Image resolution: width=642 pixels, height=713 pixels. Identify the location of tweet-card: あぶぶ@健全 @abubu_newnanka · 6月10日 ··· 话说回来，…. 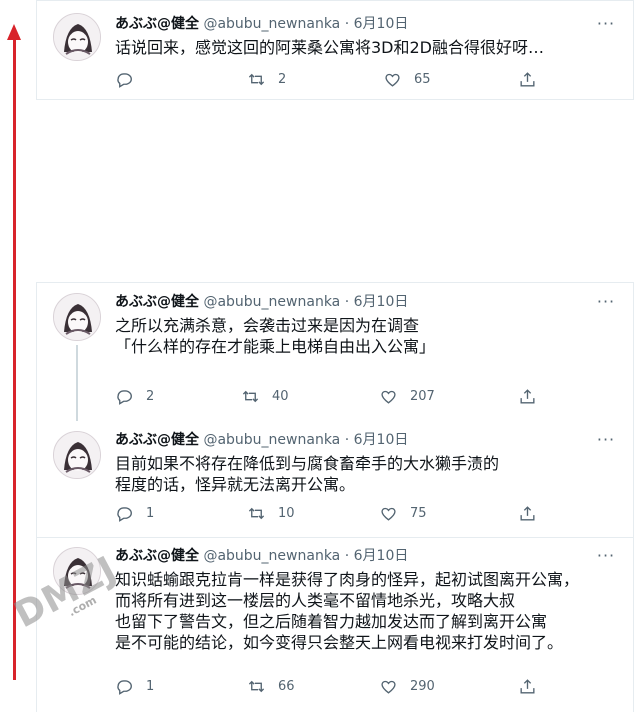
(335, 50).